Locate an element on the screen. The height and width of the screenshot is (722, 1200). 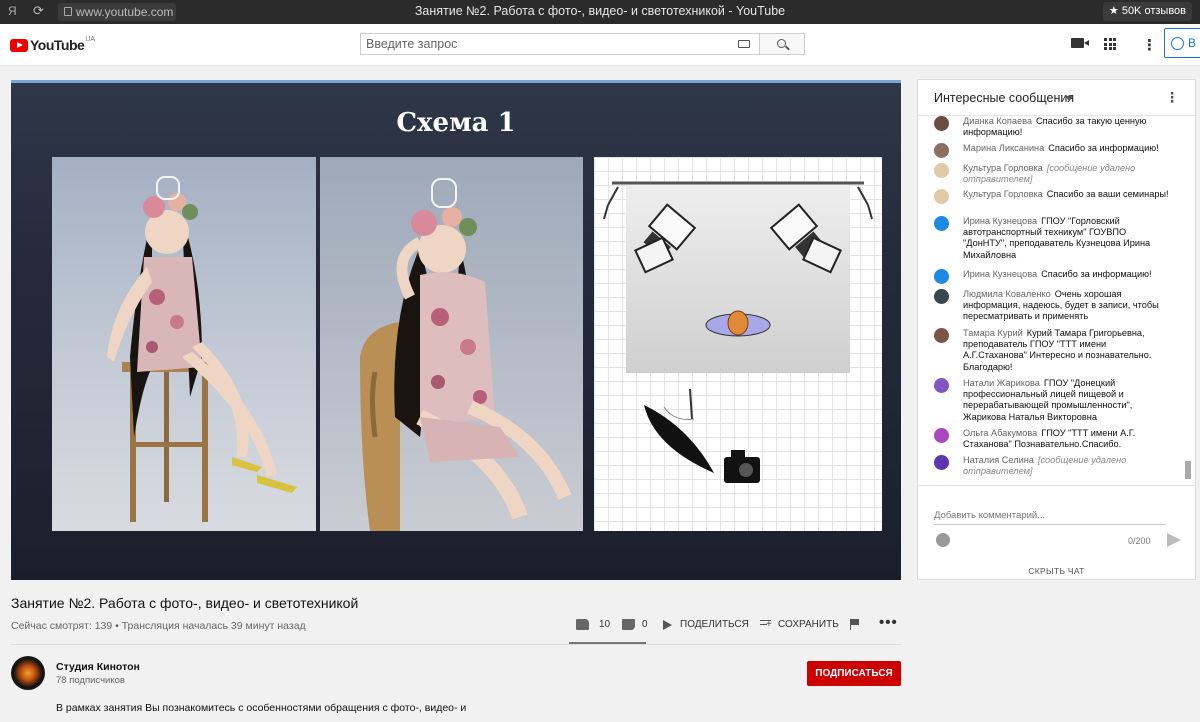
search-icon is located at coordinates (781, 43).